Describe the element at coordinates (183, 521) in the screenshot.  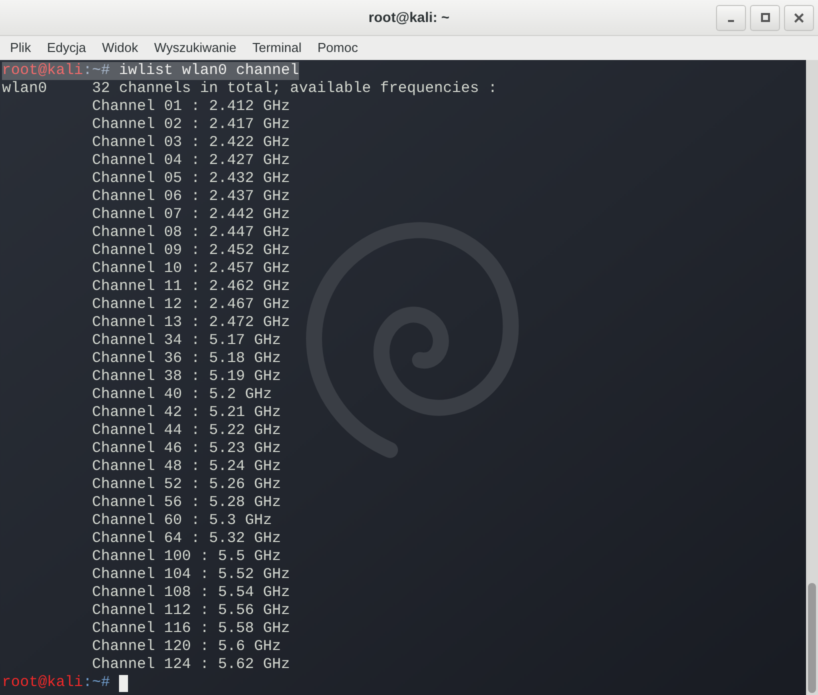
I see `output-line: Channel 60 : 5.3 GHz` at that location.